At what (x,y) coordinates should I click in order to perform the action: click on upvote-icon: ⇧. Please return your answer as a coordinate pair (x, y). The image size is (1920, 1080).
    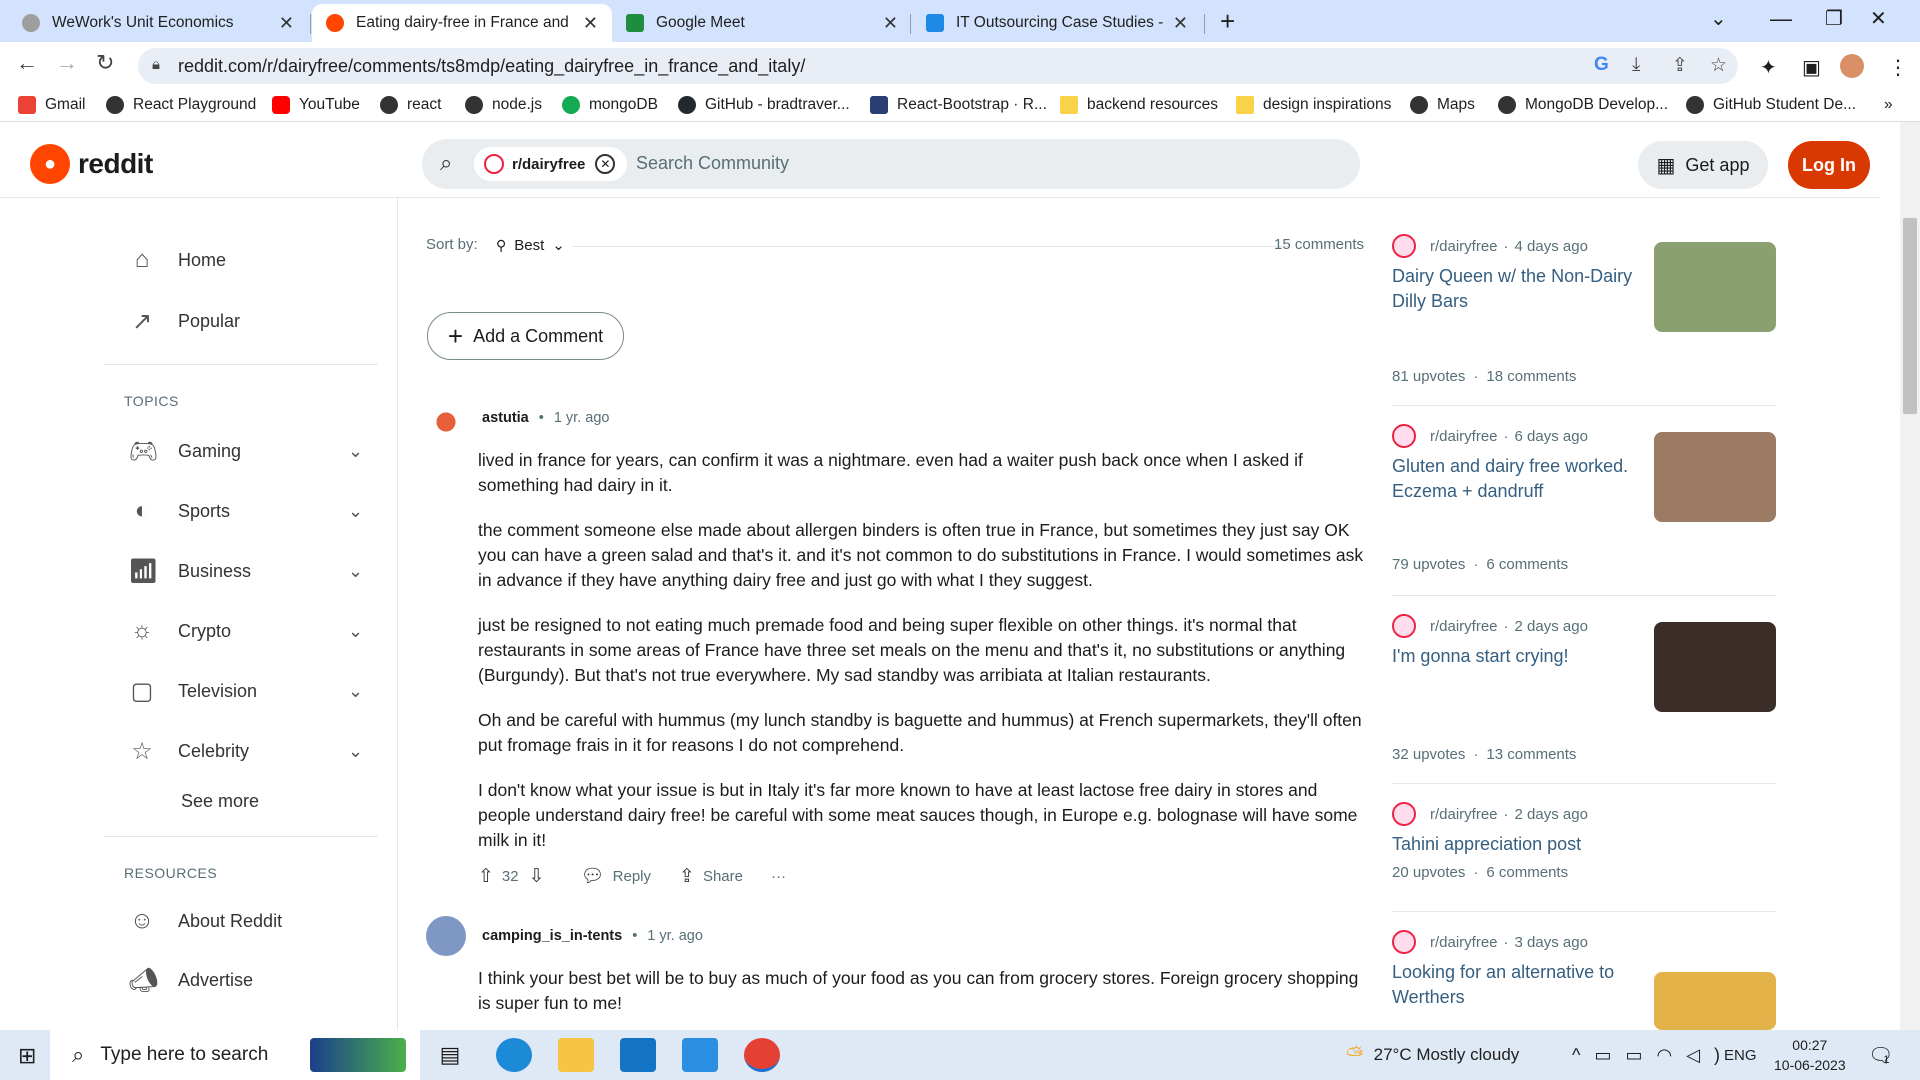
    Looking at the image, I should click on (486, 876).